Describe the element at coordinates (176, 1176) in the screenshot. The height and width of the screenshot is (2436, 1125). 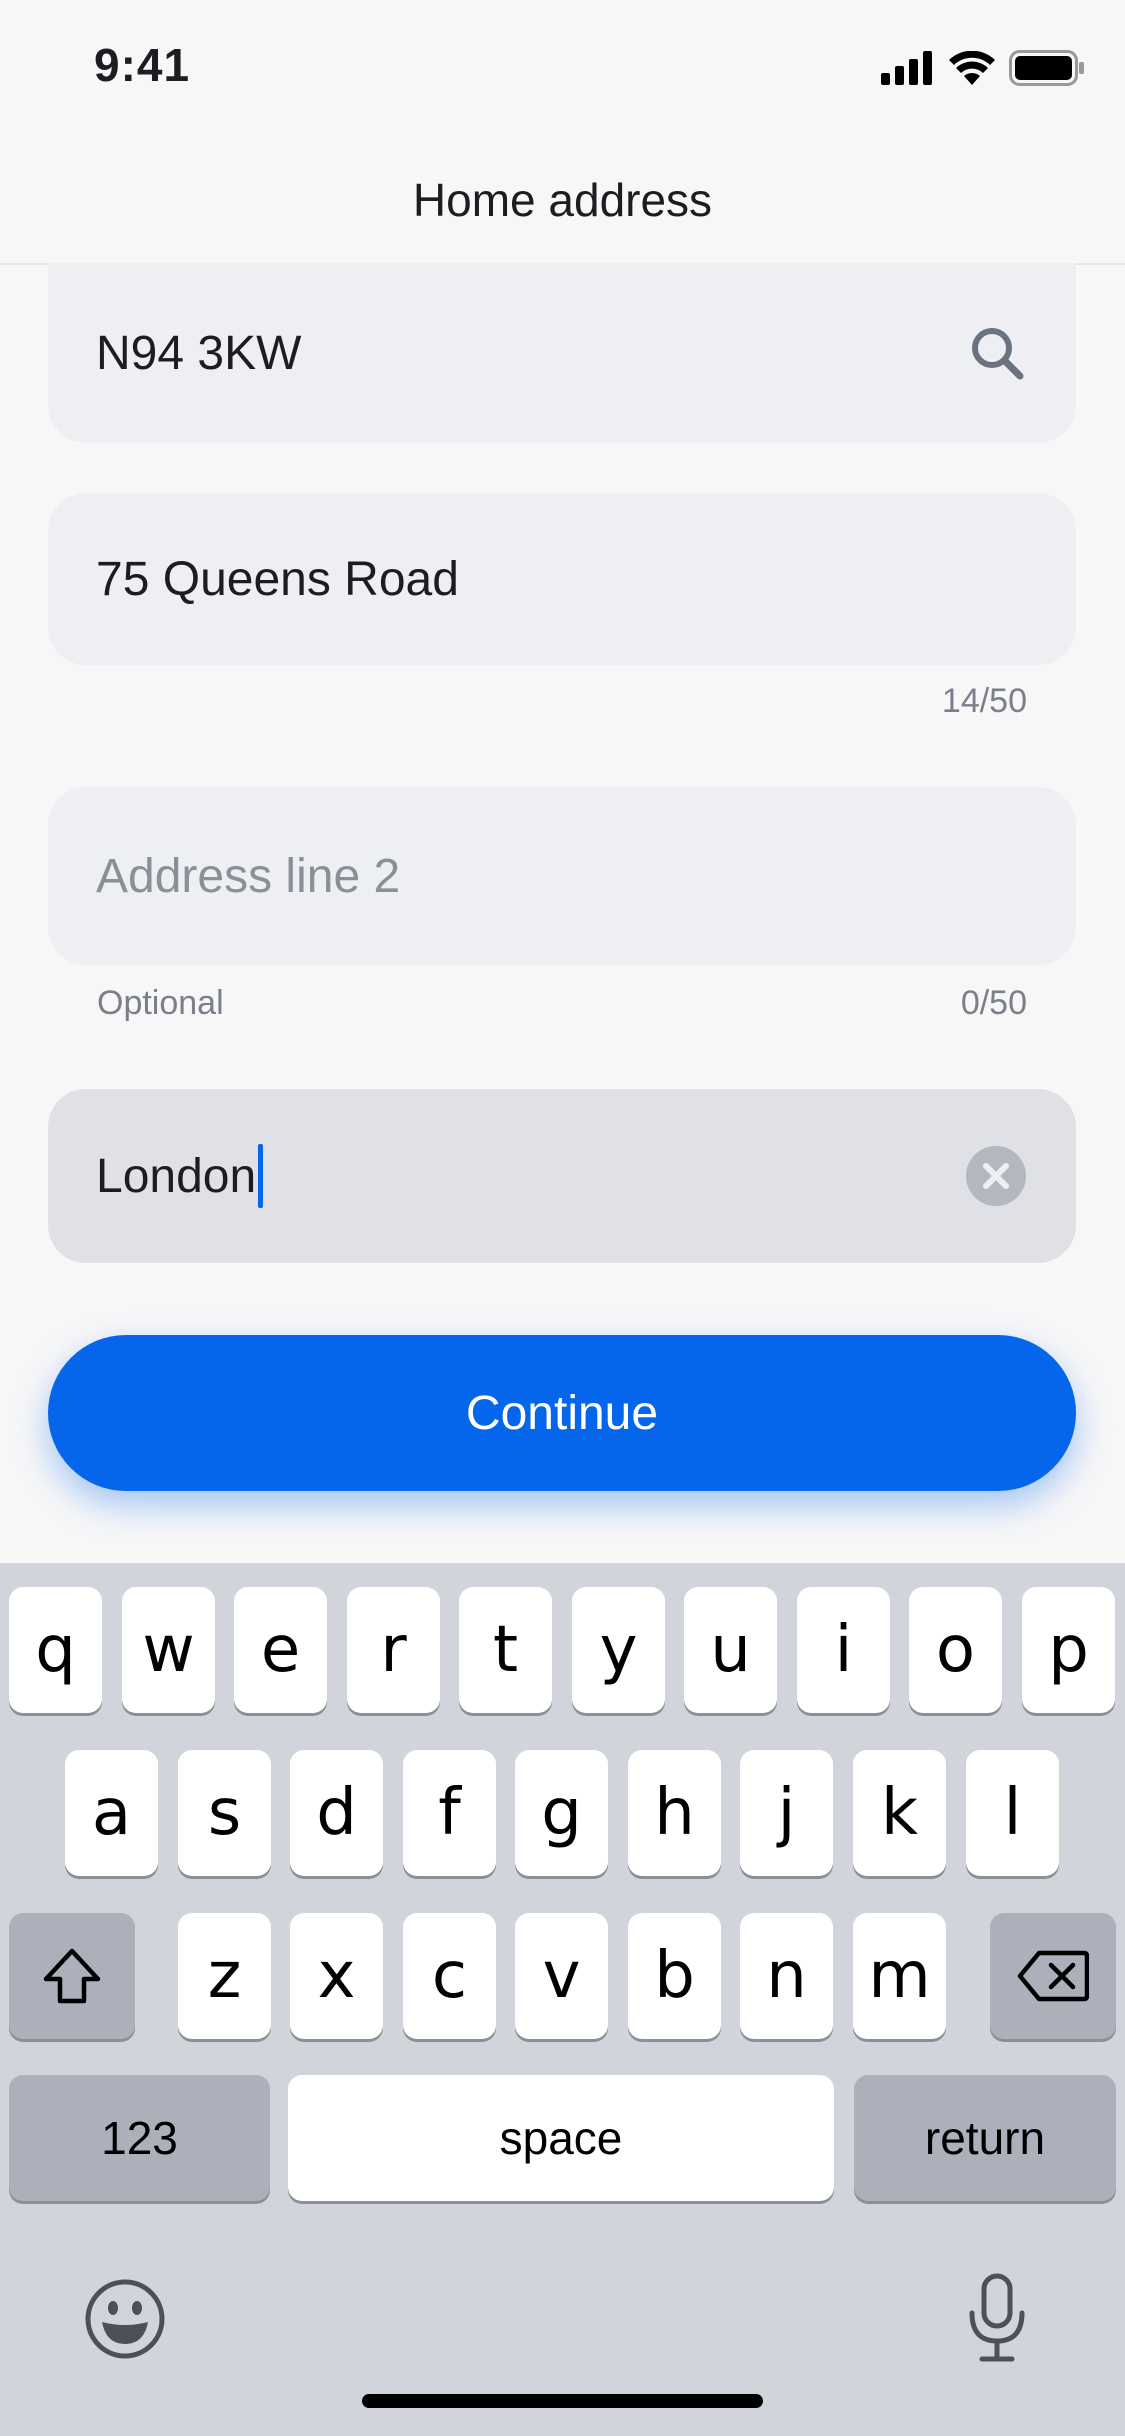
I see `city-value: London` at that location.